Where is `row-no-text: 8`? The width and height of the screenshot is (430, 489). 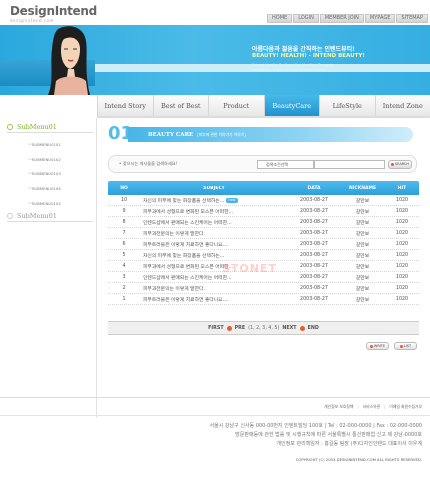 row-no-text: 8 is located at coordinates (124, 222).